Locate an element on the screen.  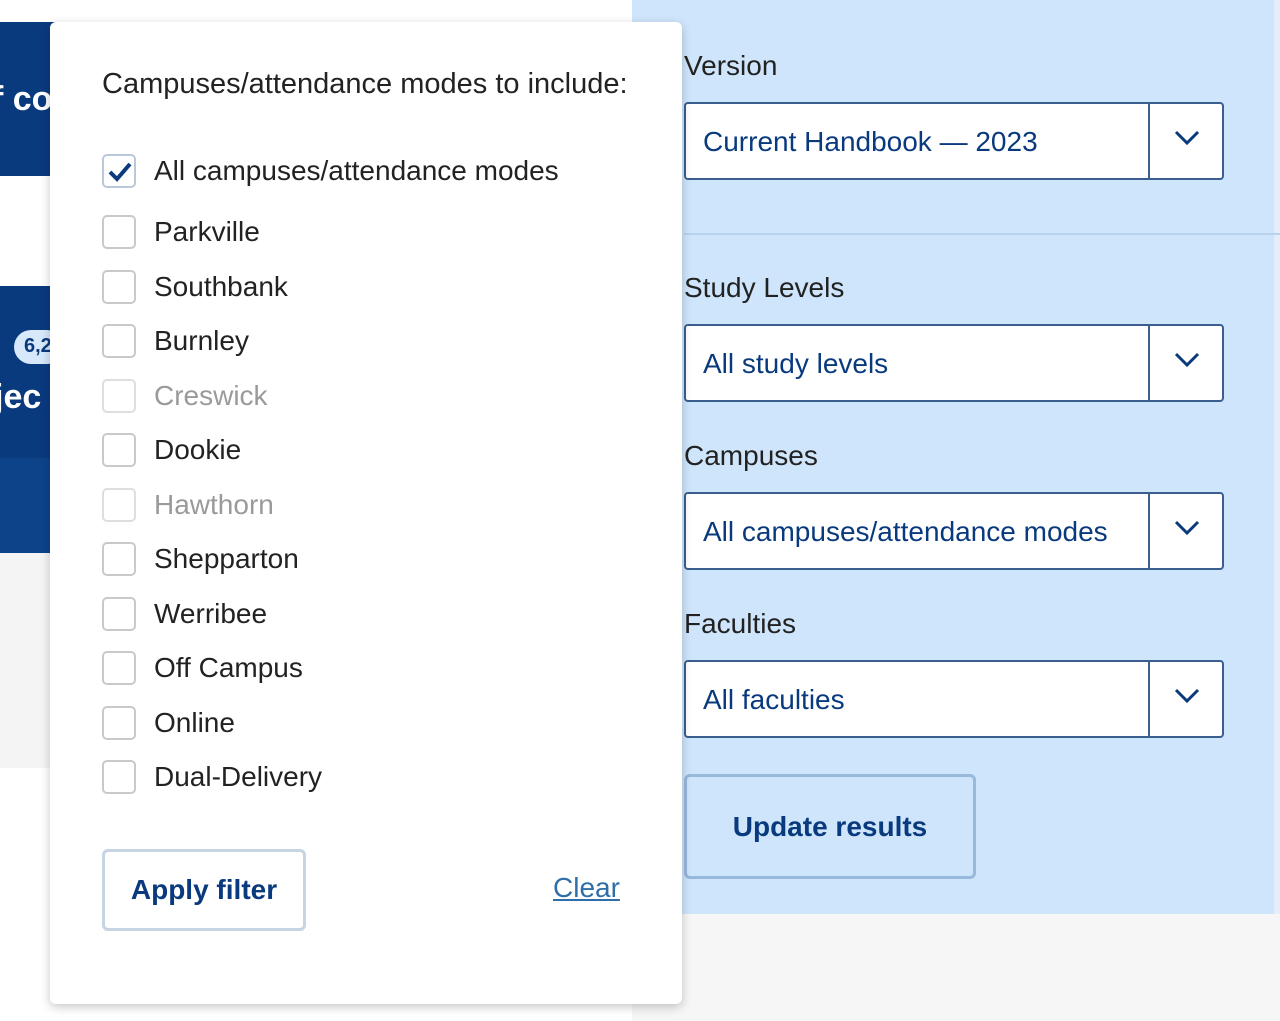
option-off-campus: Off Campus is located at coordinates (202, 668).